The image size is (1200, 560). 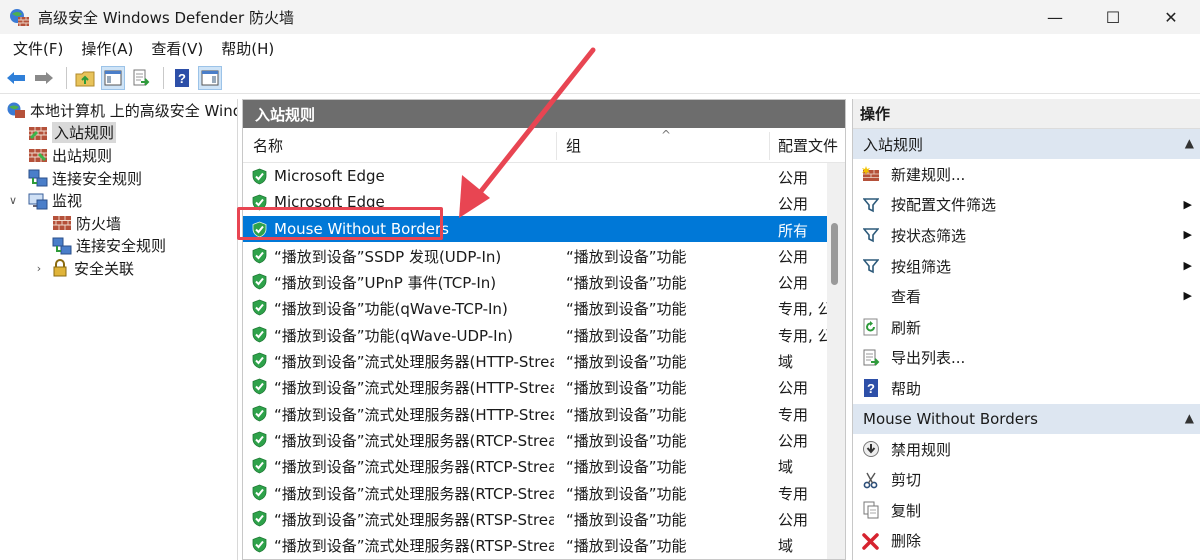 I want to click on help-button: ?, so click(x=182, y=78).